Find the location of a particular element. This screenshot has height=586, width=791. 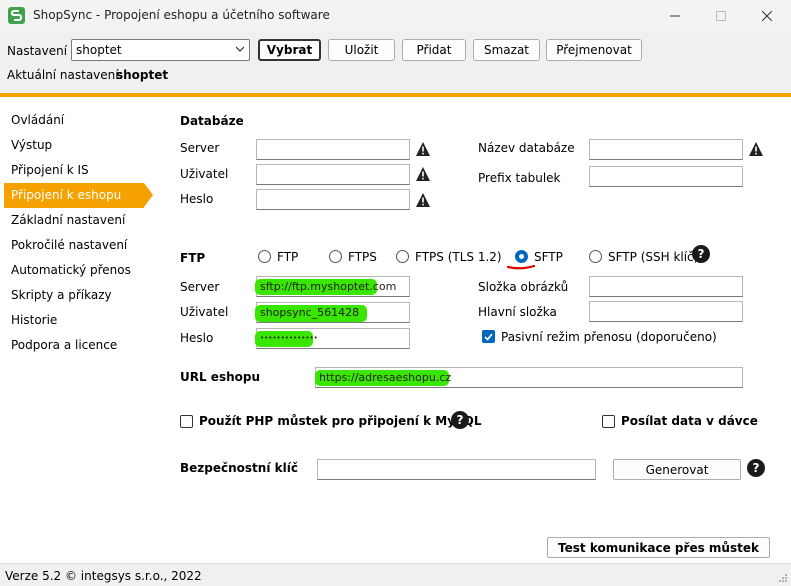

current-settings-label: Aktuální nastavení: is located at coordinates (65, 75).